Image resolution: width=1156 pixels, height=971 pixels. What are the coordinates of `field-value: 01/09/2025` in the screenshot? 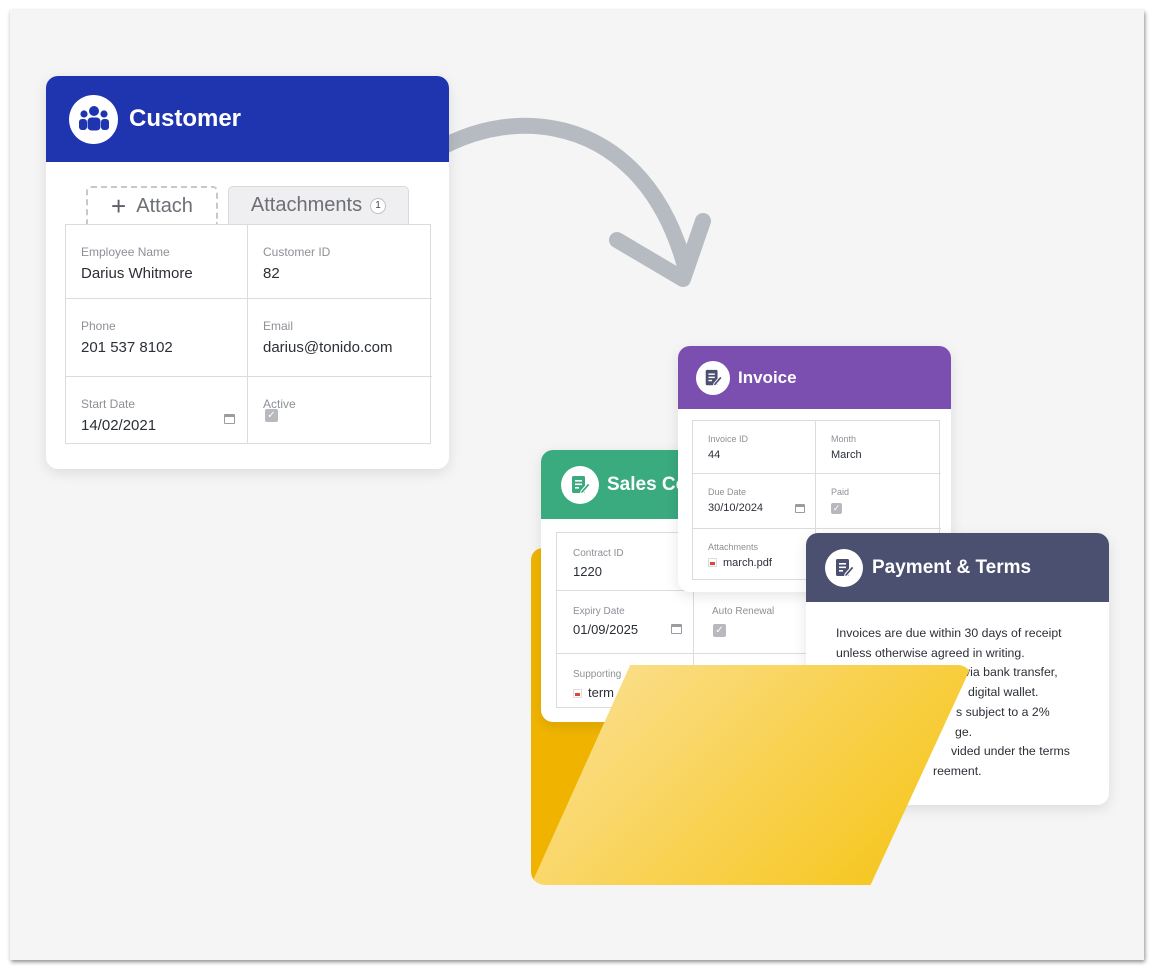 It's located at (606, 629).